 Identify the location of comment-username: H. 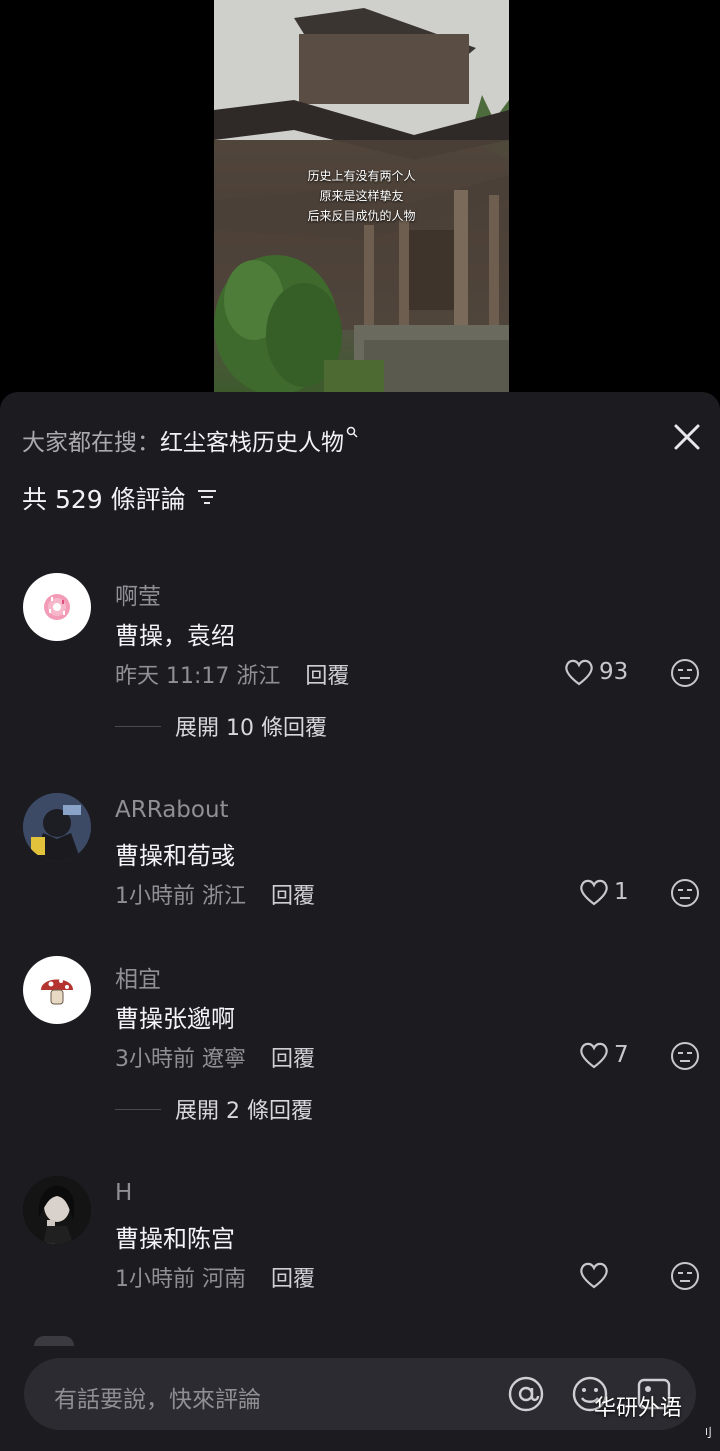
(123, 1193).